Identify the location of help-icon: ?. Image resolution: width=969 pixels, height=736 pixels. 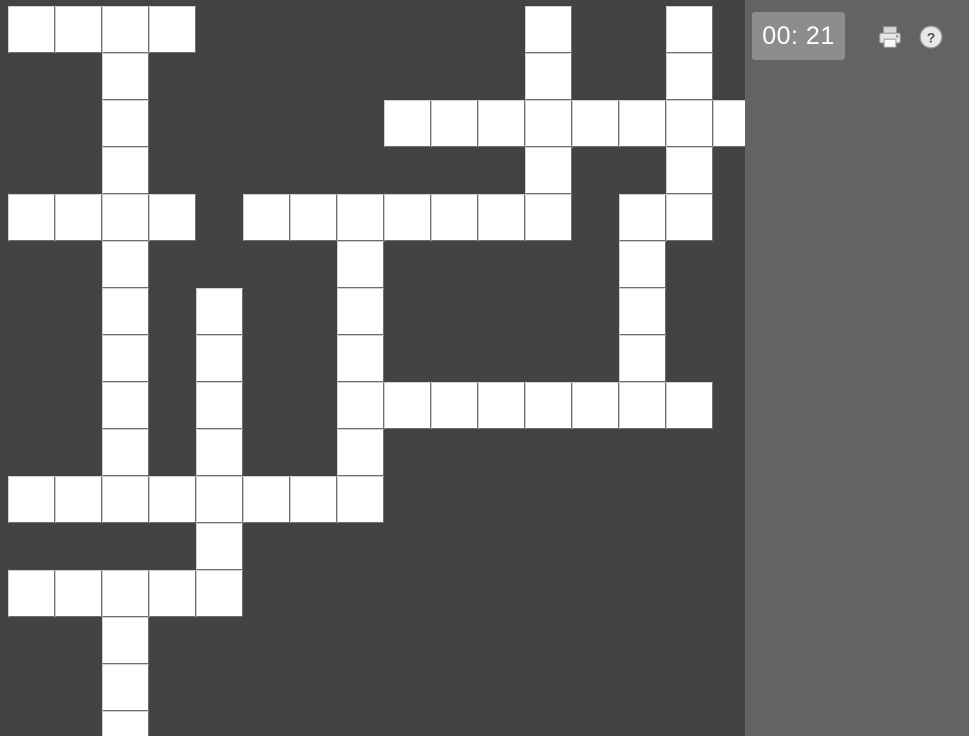
(931, 37).